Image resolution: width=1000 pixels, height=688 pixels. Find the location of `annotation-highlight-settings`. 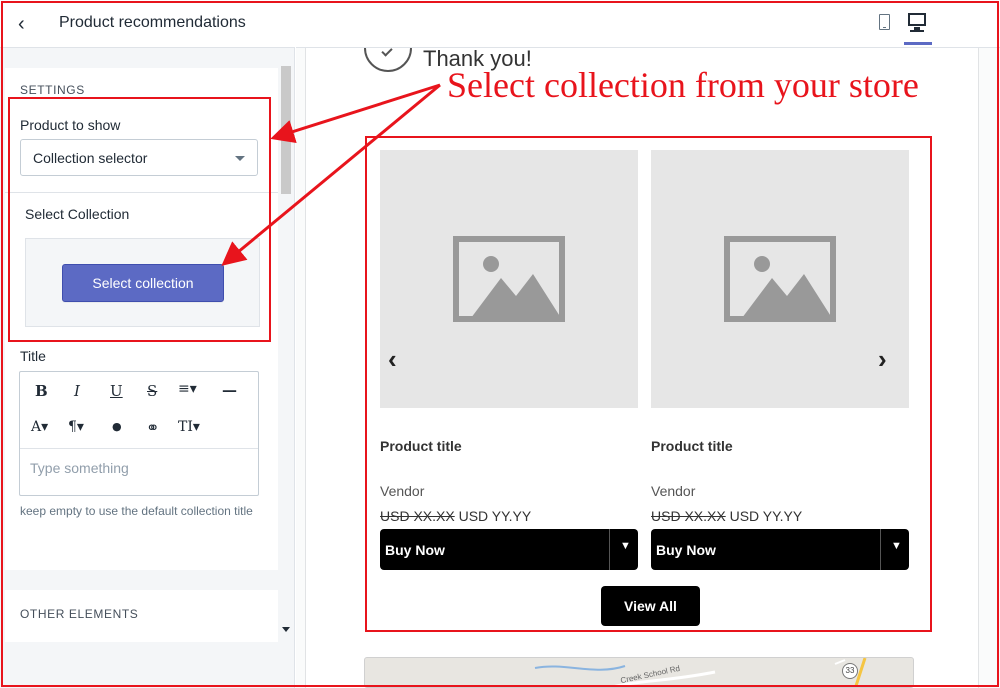

annotation-highlight-settings is located at coordinates (139, 219).